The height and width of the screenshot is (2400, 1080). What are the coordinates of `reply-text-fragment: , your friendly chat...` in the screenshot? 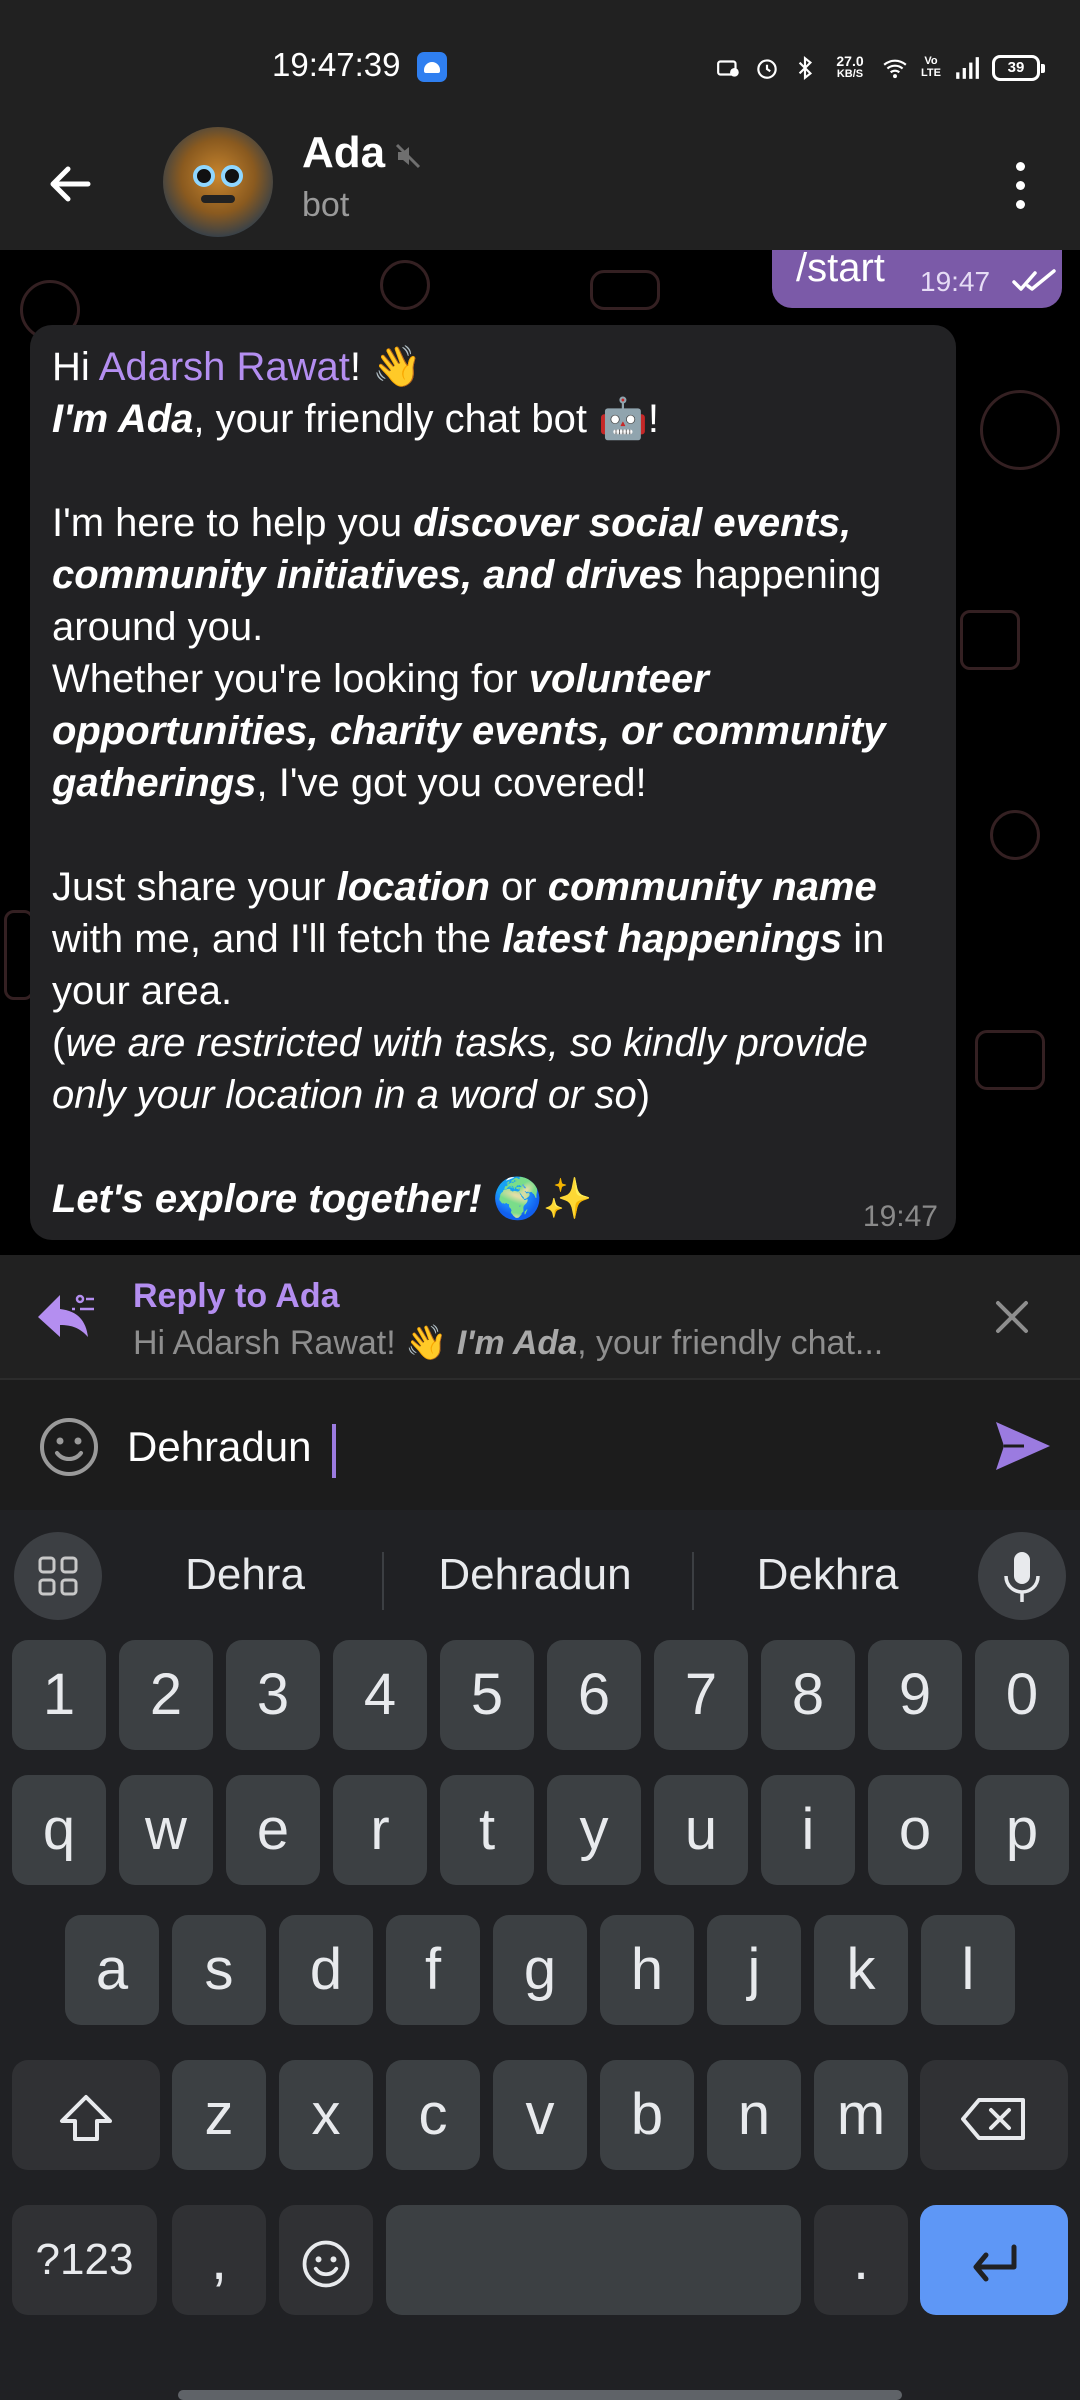 It's located at (730, 1343).